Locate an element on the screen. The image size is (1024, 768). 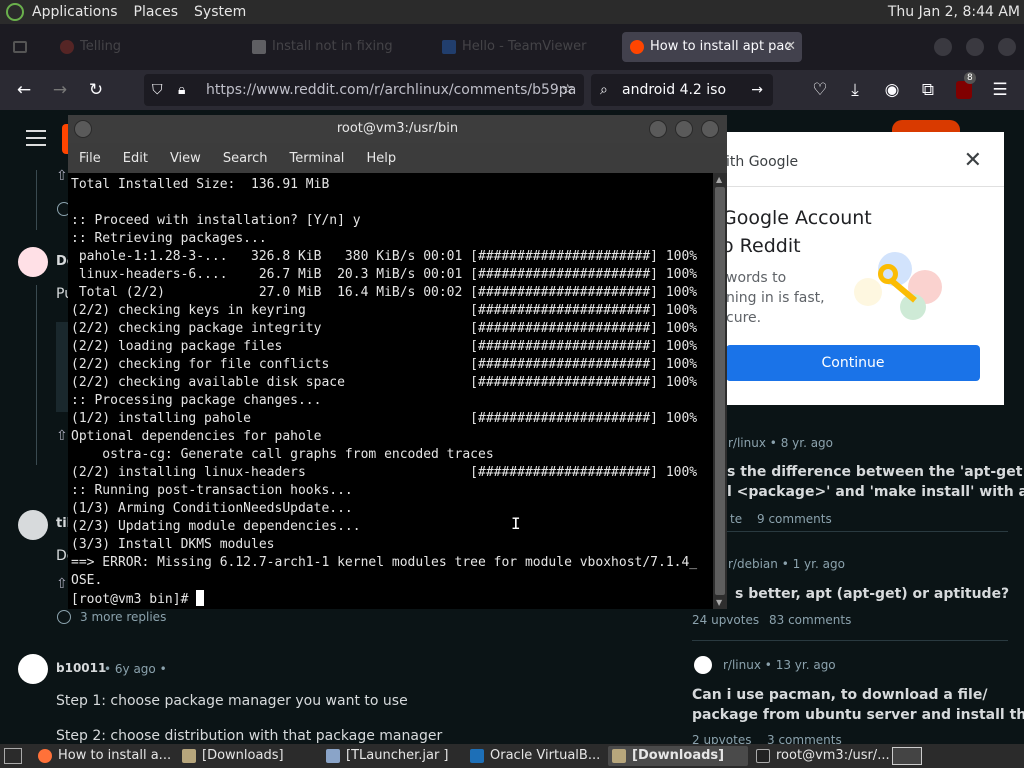
menu-file: File is located at coordinates (90, 158).